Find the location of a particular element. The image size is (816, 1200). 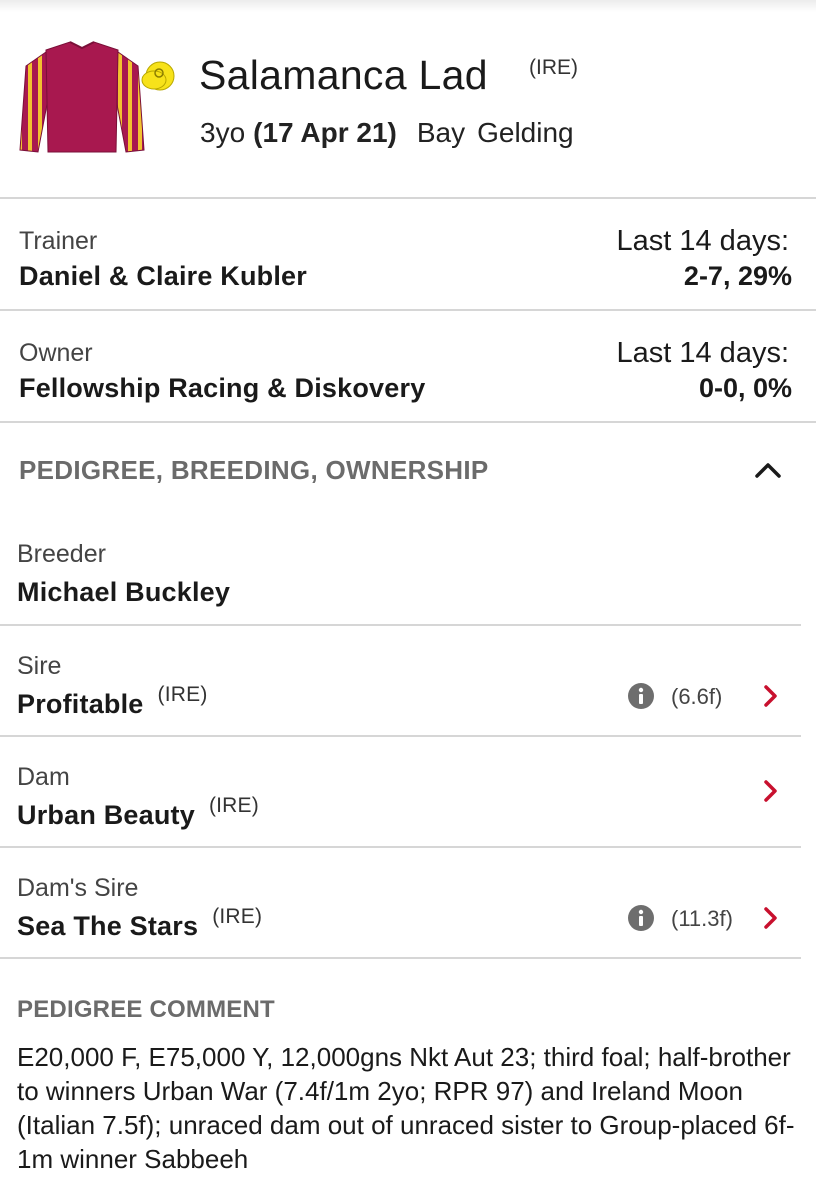

horse-name: Salamanca Lad is located at coordinates (343, 75).